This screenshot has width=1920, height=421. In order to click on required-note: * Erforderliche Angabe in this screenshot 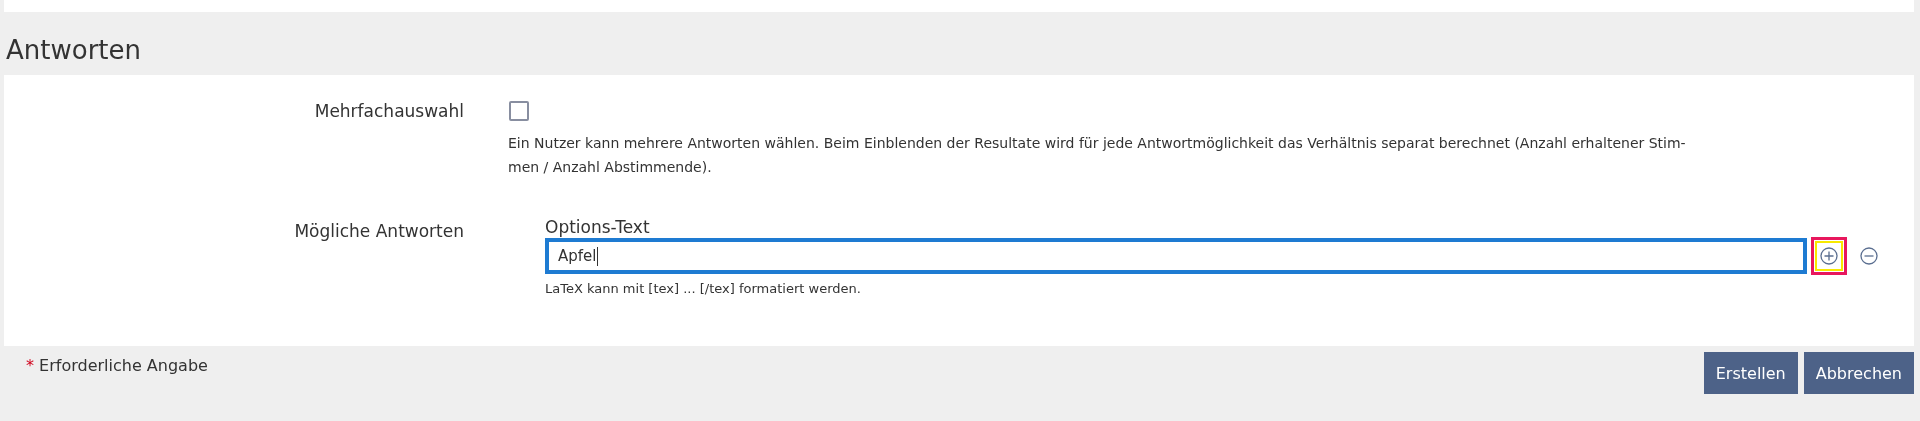, I will do `click(116, 366)`.